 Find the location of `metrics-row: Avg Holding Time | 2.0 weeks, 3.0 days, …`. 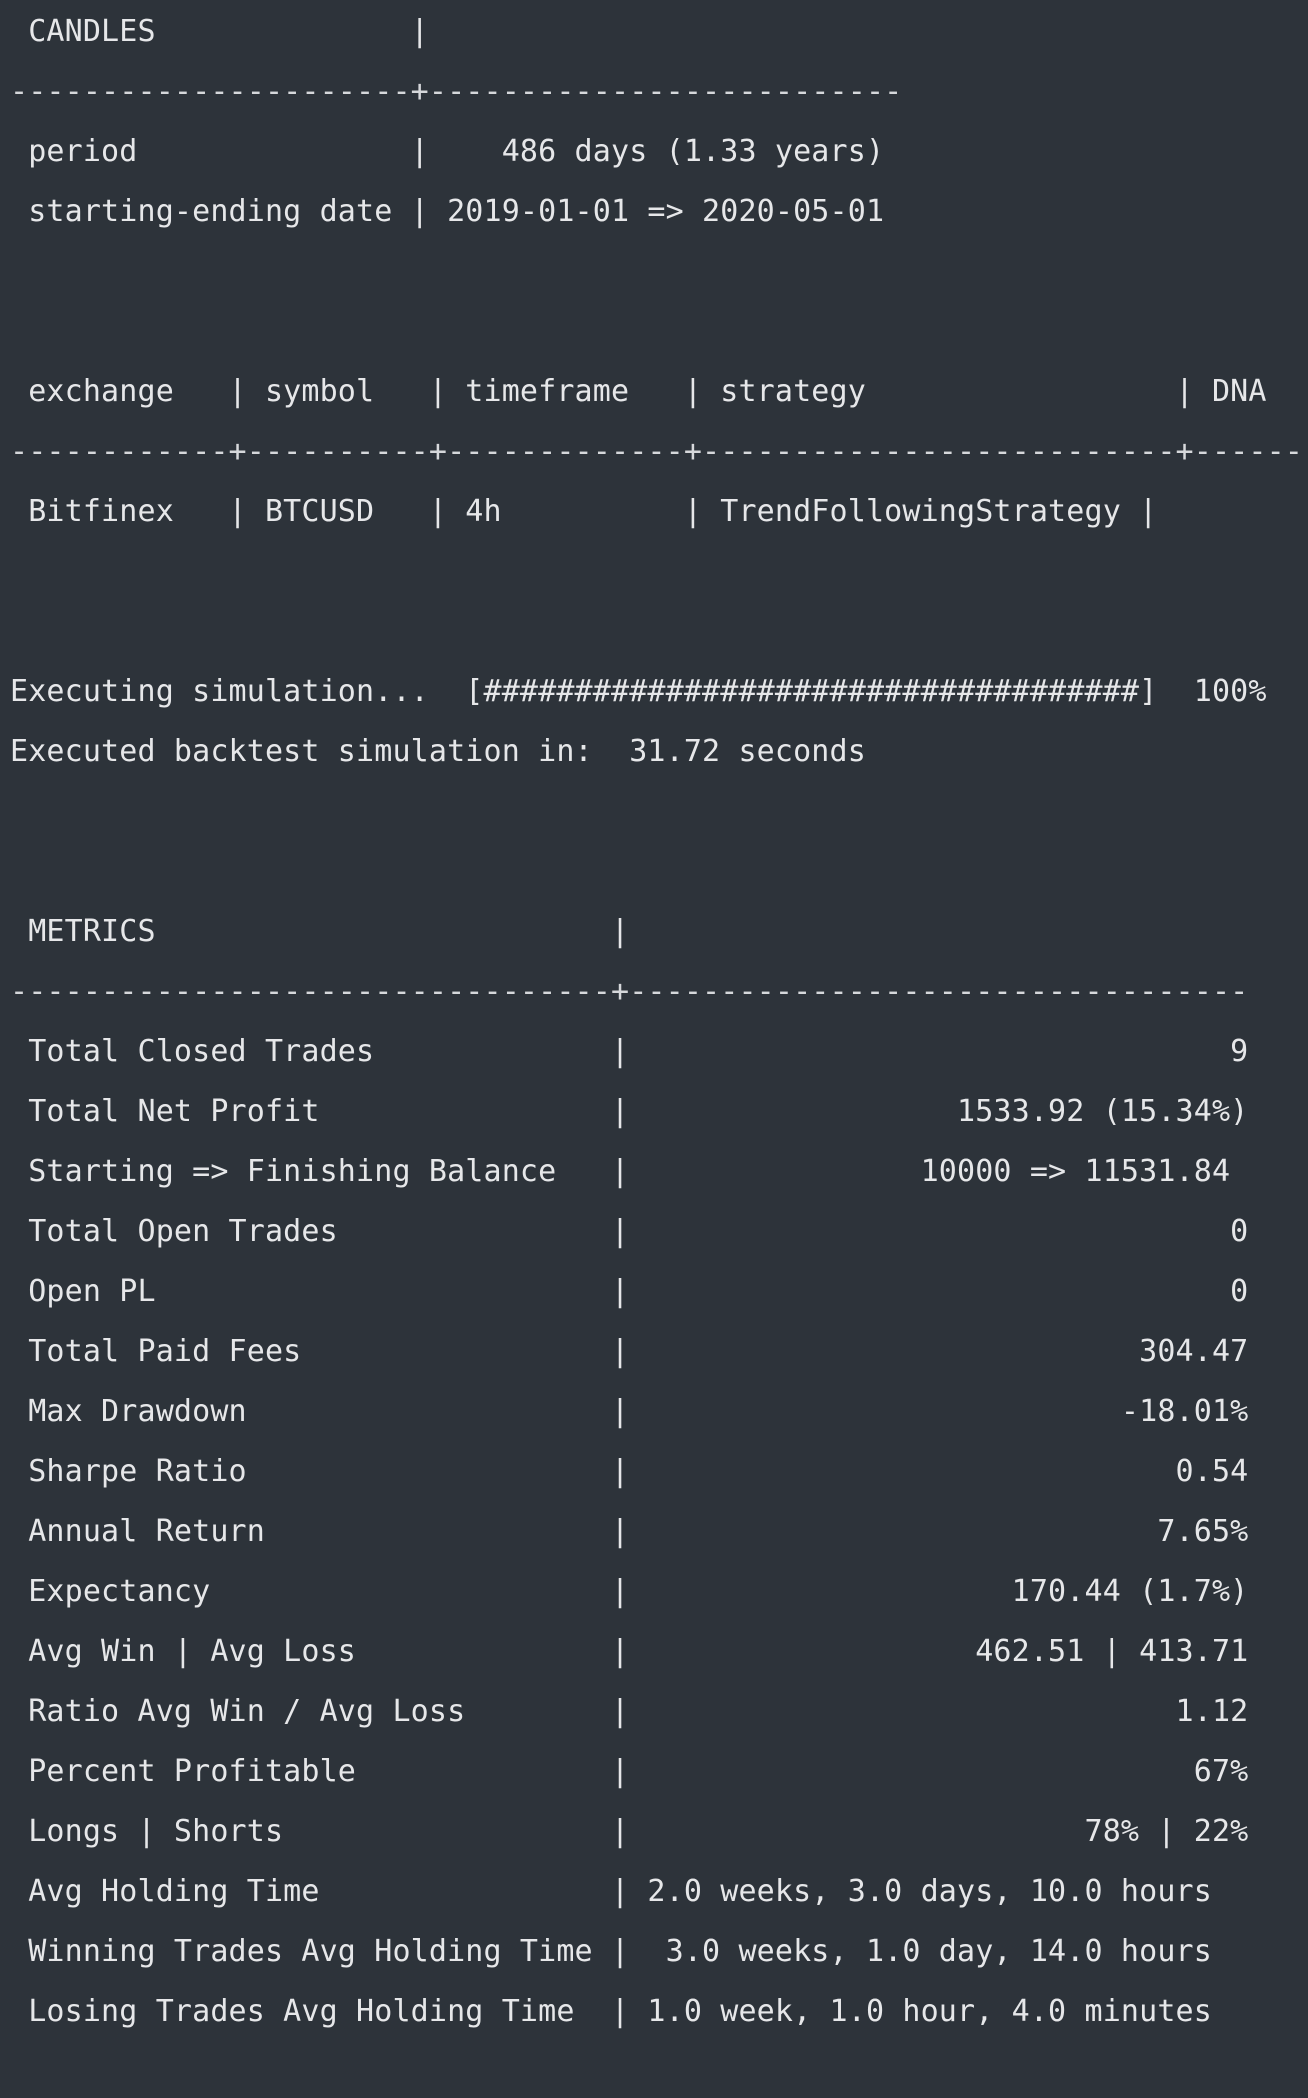

metrics-row: Avg Holding Time | 2.0 weeks, 3.0 days, … is located at coordinates (611, 1891).